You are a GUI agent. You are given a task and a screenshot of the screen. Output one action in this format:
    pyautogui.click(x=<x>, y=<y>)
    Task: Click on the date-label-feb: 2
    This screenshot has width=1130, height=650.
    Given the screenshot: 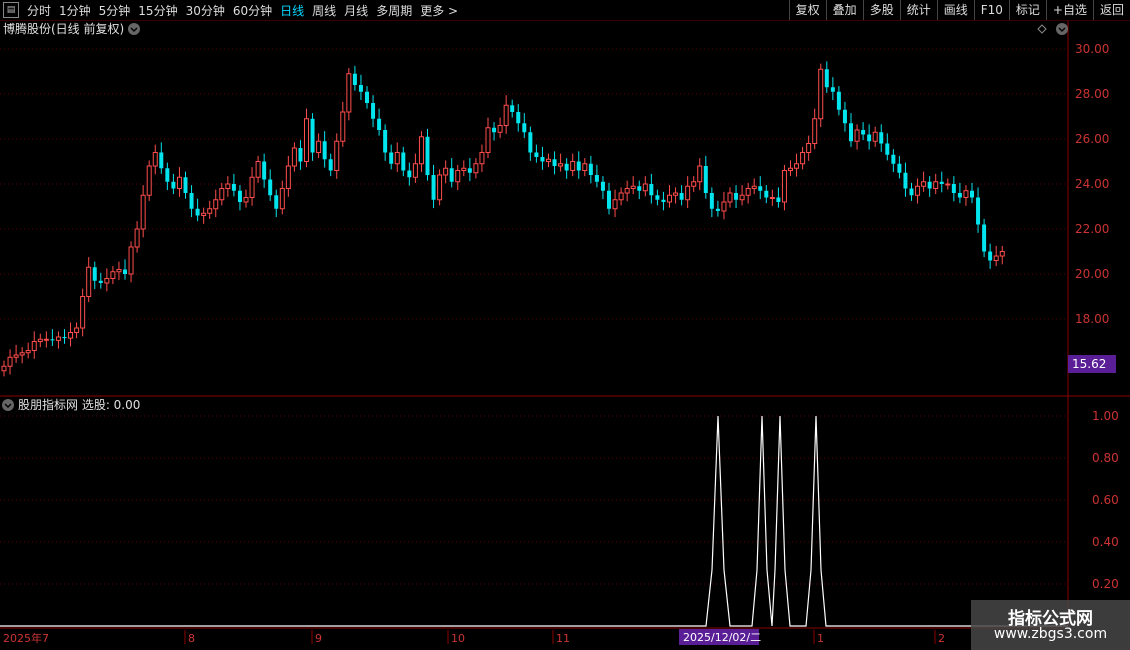 What is the action you would take?
    pyautogui.click(x=941, y=638)
    